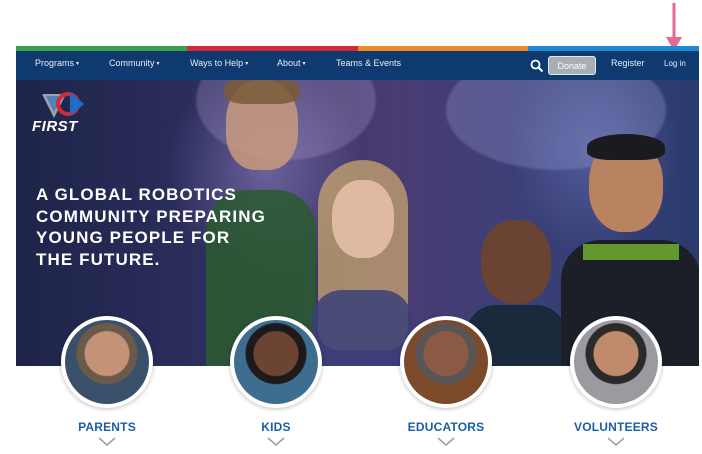 Image resolution: width=702 pixels, height=454 pixels. Describe the element at coordinates (151, 216) in the screenshot. I see `headline-line: COMMUNITY PREPARING` at that location.